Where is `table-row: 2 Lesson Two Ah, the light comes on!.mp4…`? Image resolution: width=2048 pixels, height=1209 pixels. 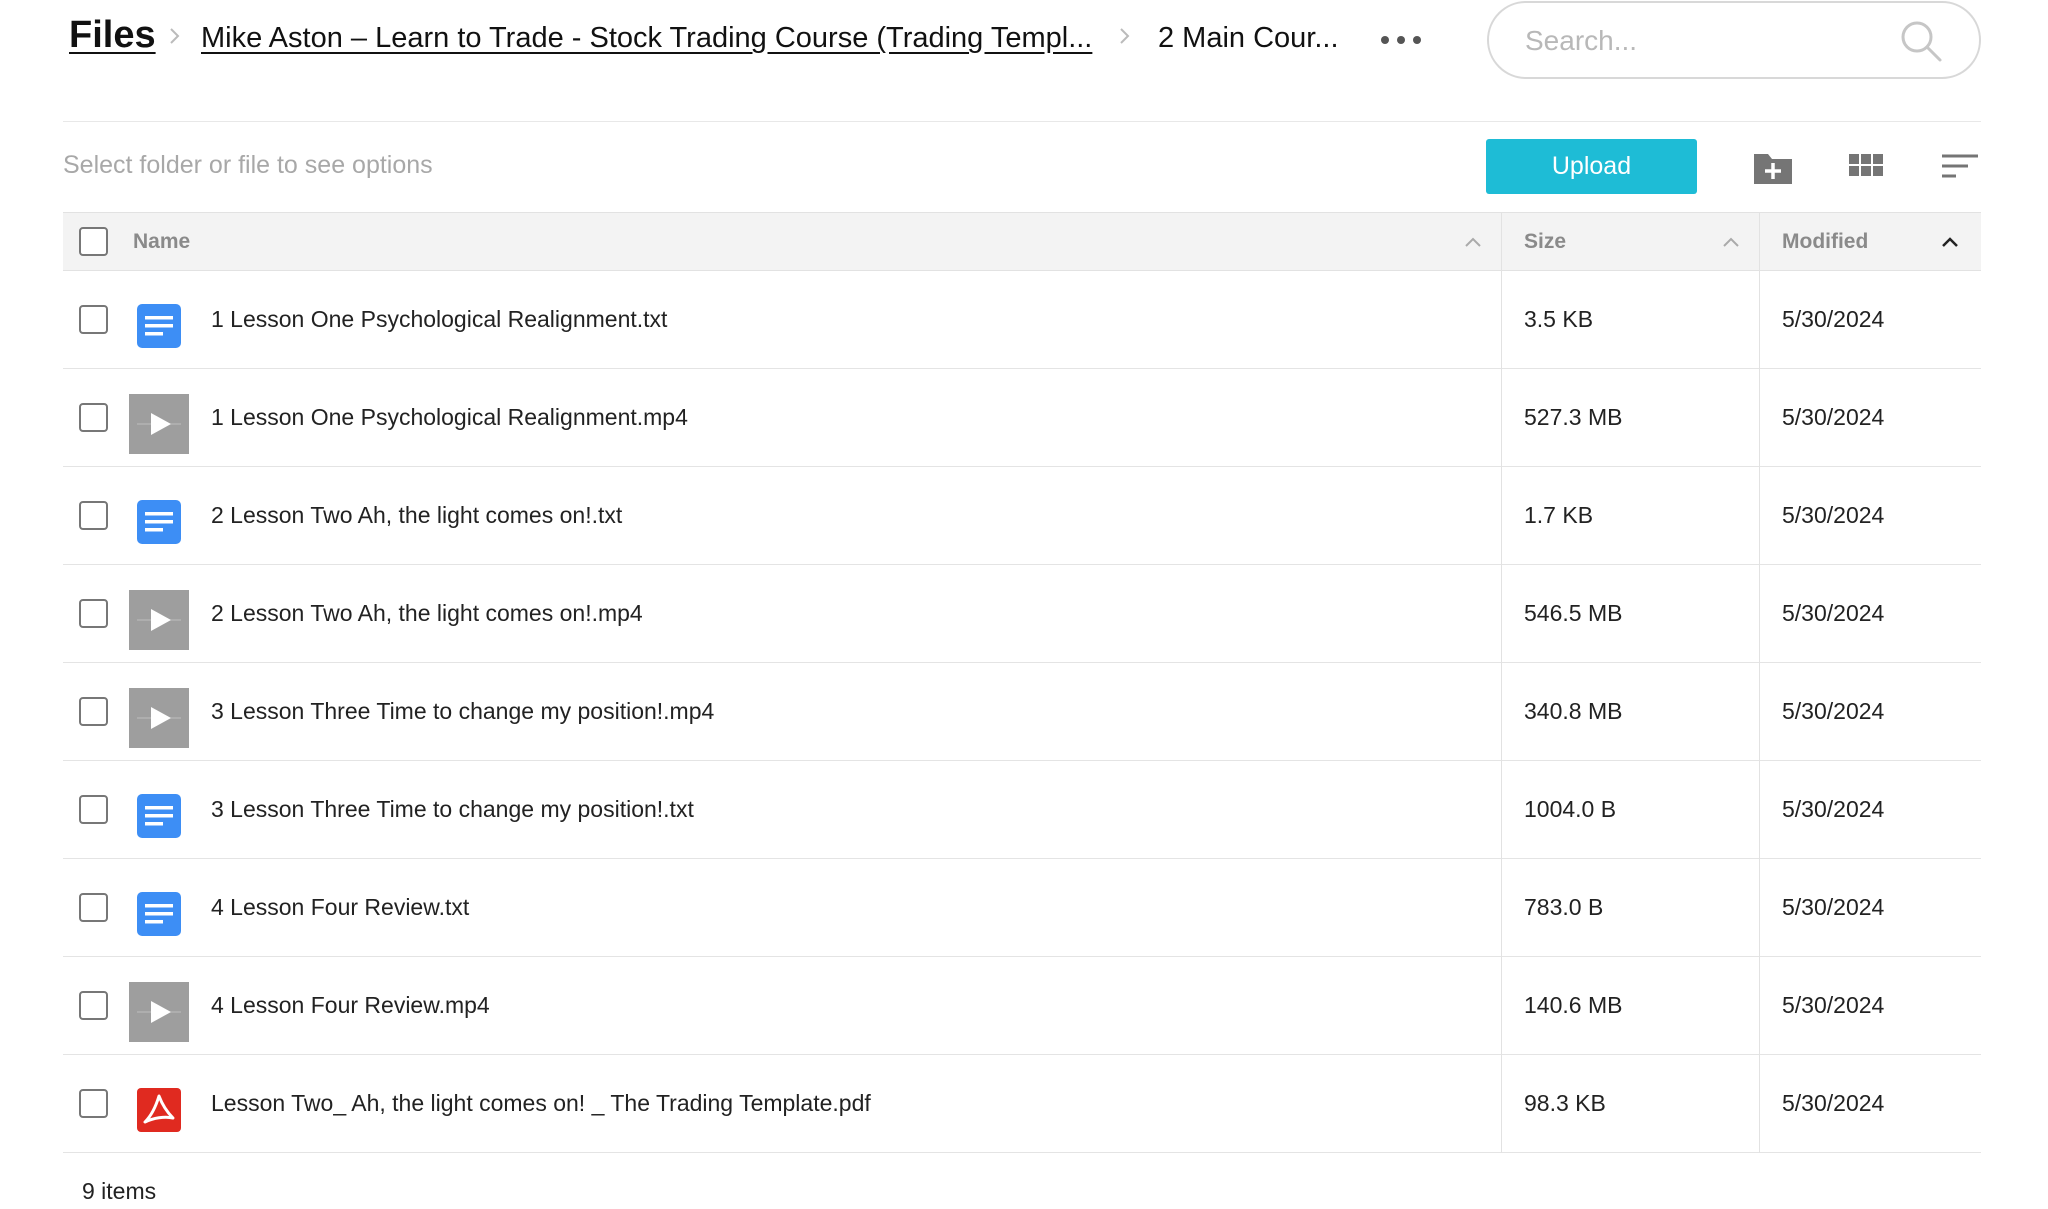
table-row: 2 Lesson Two Ah, the light comes on!.mp4… is located at coordinates (1022, 614).